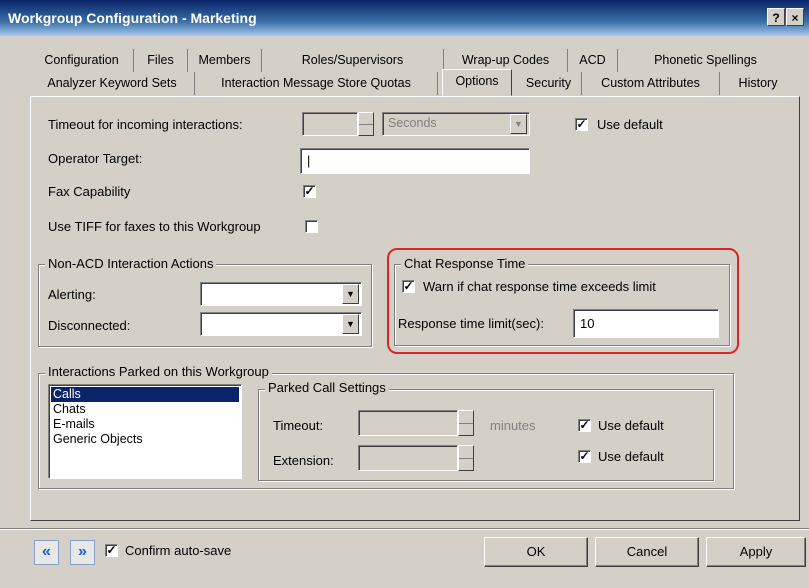 Image resolution: width=809 pixels, height=588 pixels. I want to click on tab-custom-attributes: Custom Attributes, so click(651, 83).